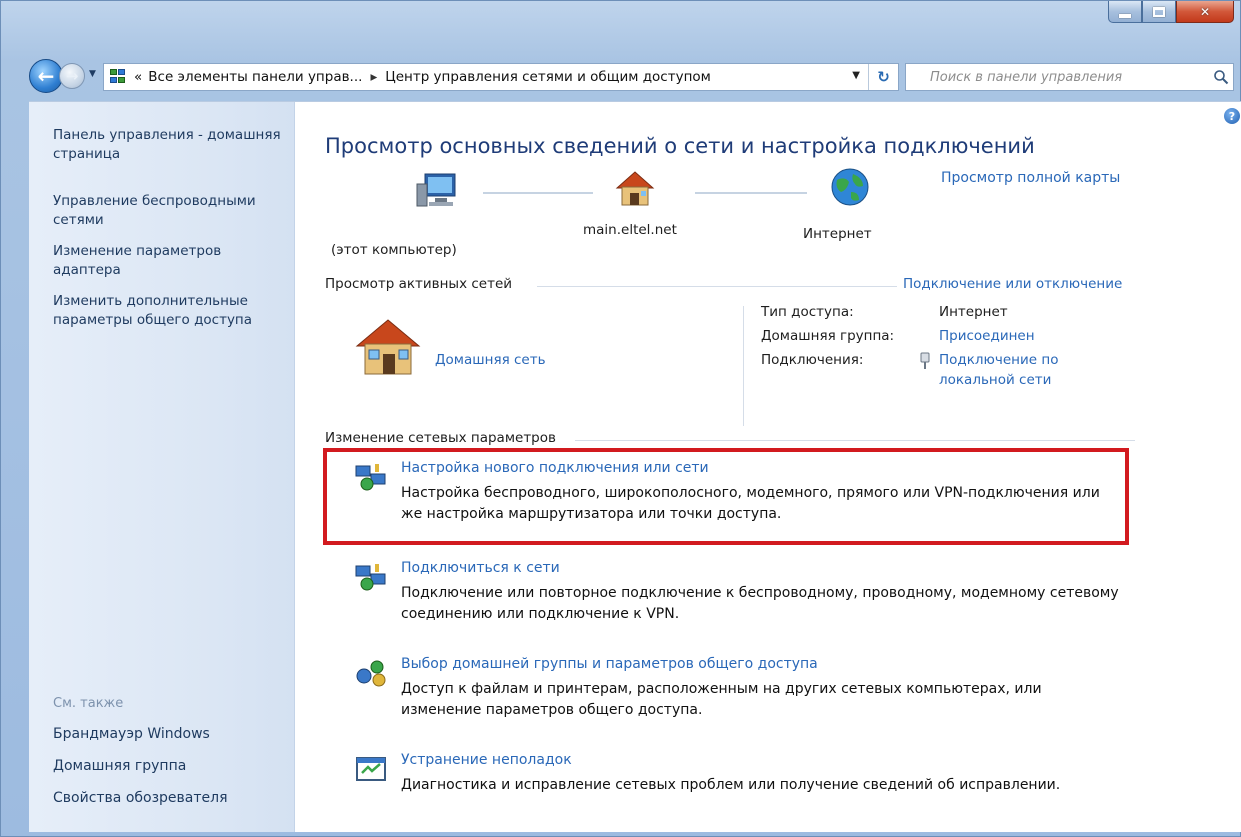 The width and height of the screenshot is (1241, 837). Describe the element at coordinates (88, 703) in the screenshot. I see `see-also-heading: См. также` at that location.